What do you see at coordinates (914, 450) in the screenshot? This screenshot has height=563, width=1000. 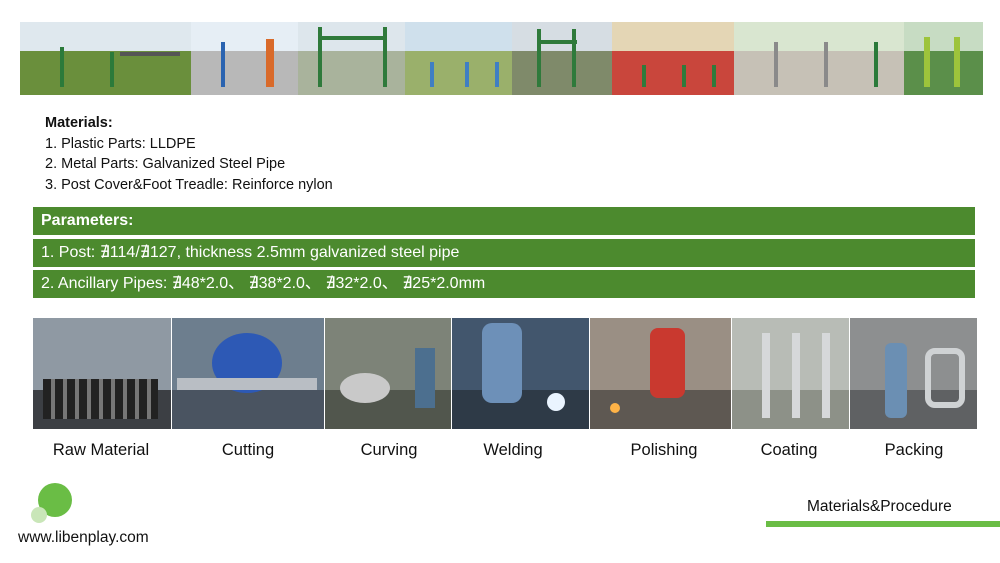 I see `procedure-label-packing: Packing` at bounding box center [914, 450].